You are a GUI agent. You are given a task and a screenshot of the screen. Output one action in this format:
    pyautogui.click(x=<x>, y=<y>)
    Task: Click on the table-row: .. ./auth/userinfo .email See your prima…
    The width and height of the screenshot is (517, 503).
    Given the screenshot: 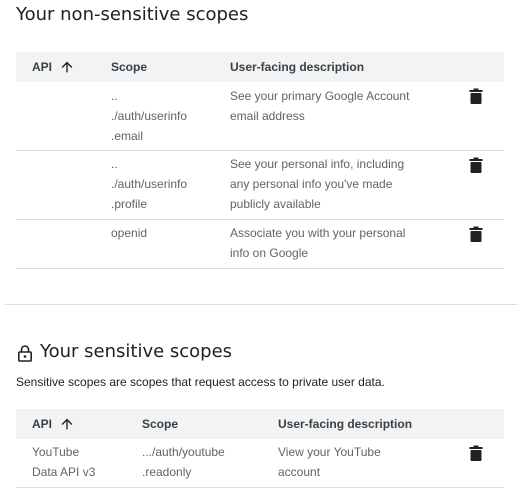 What is the action you would take?
    pyautogui.click(x=260, y=116)
    